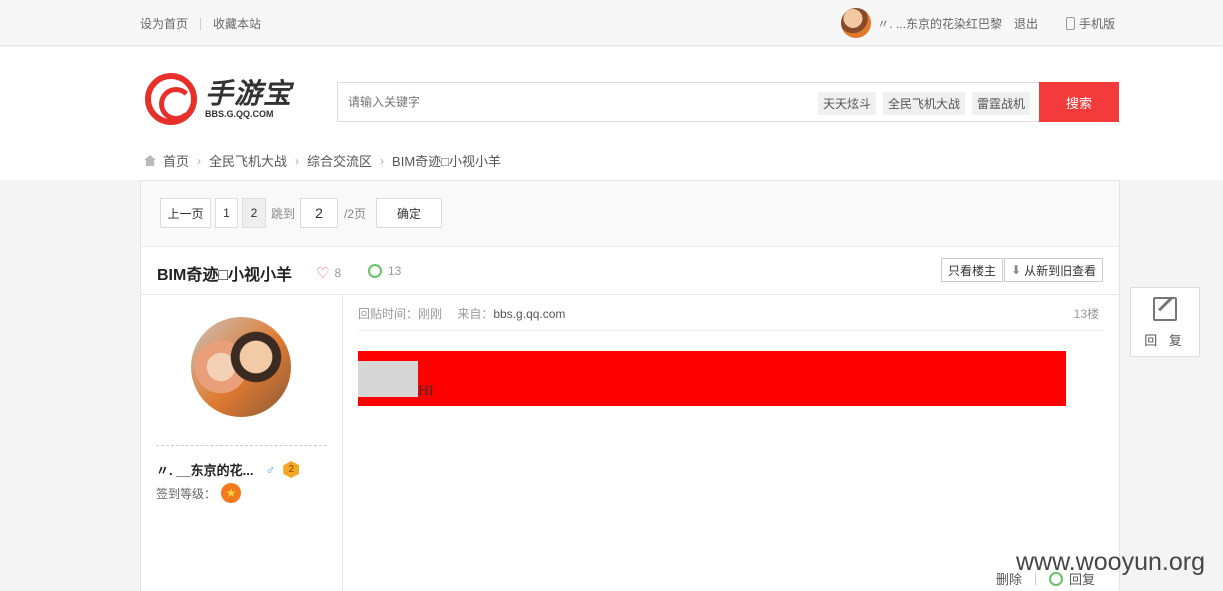  I want to click on logo-domain: BBS.G.QQ.COM, so click(239, 114).